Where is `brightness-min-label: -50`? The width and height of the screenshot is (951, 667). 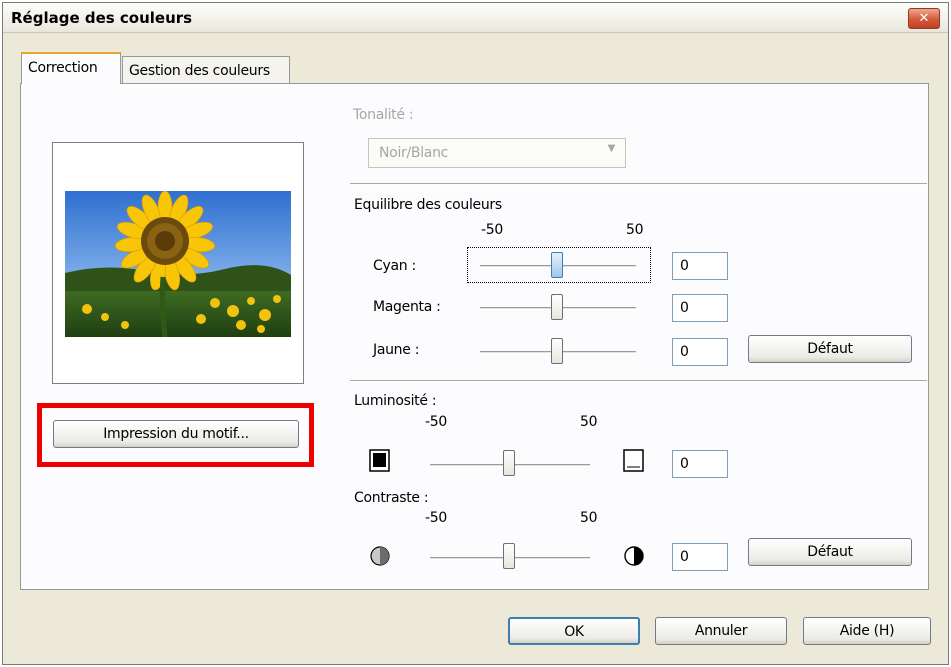
brightness-min-label: -50 is located at coordinates (436, 422).